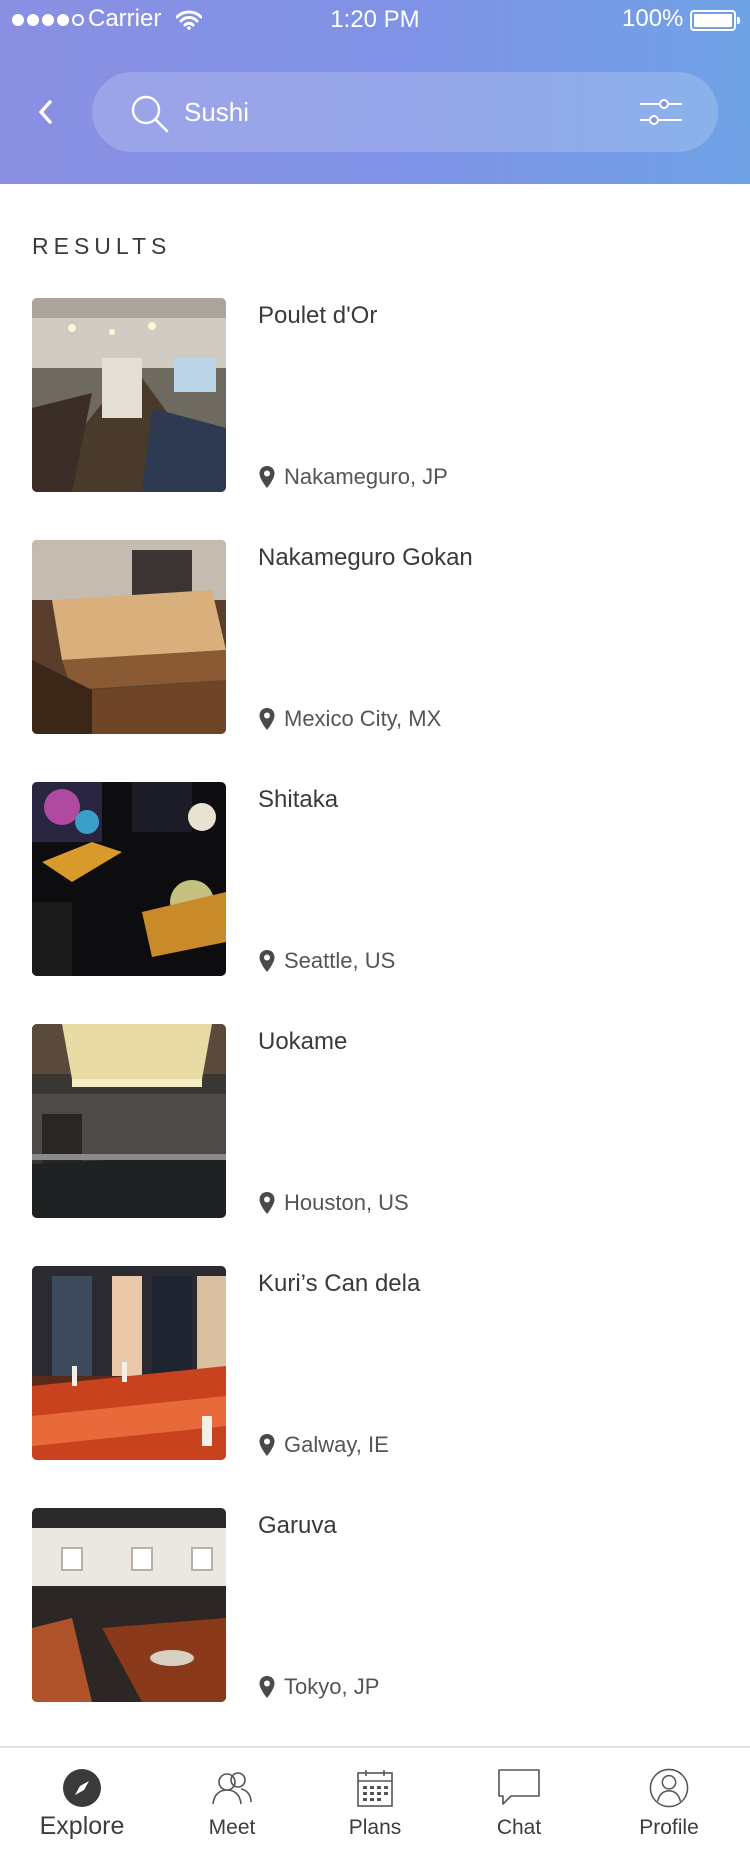 The width and height of the screenshot is (750, 1862). I want to click on location-text: Tokyo, JP, so click(332, 1686).